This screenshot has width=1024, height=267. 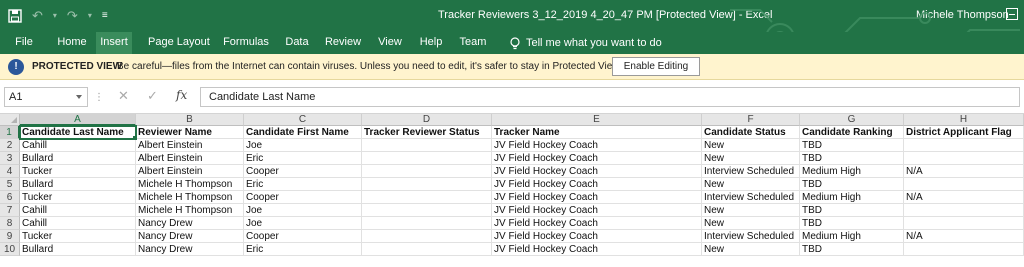 What do you see at coordinates (72, 43) in the screenshot?
I see `tab-home: Home` at bounding box center [72, 43].